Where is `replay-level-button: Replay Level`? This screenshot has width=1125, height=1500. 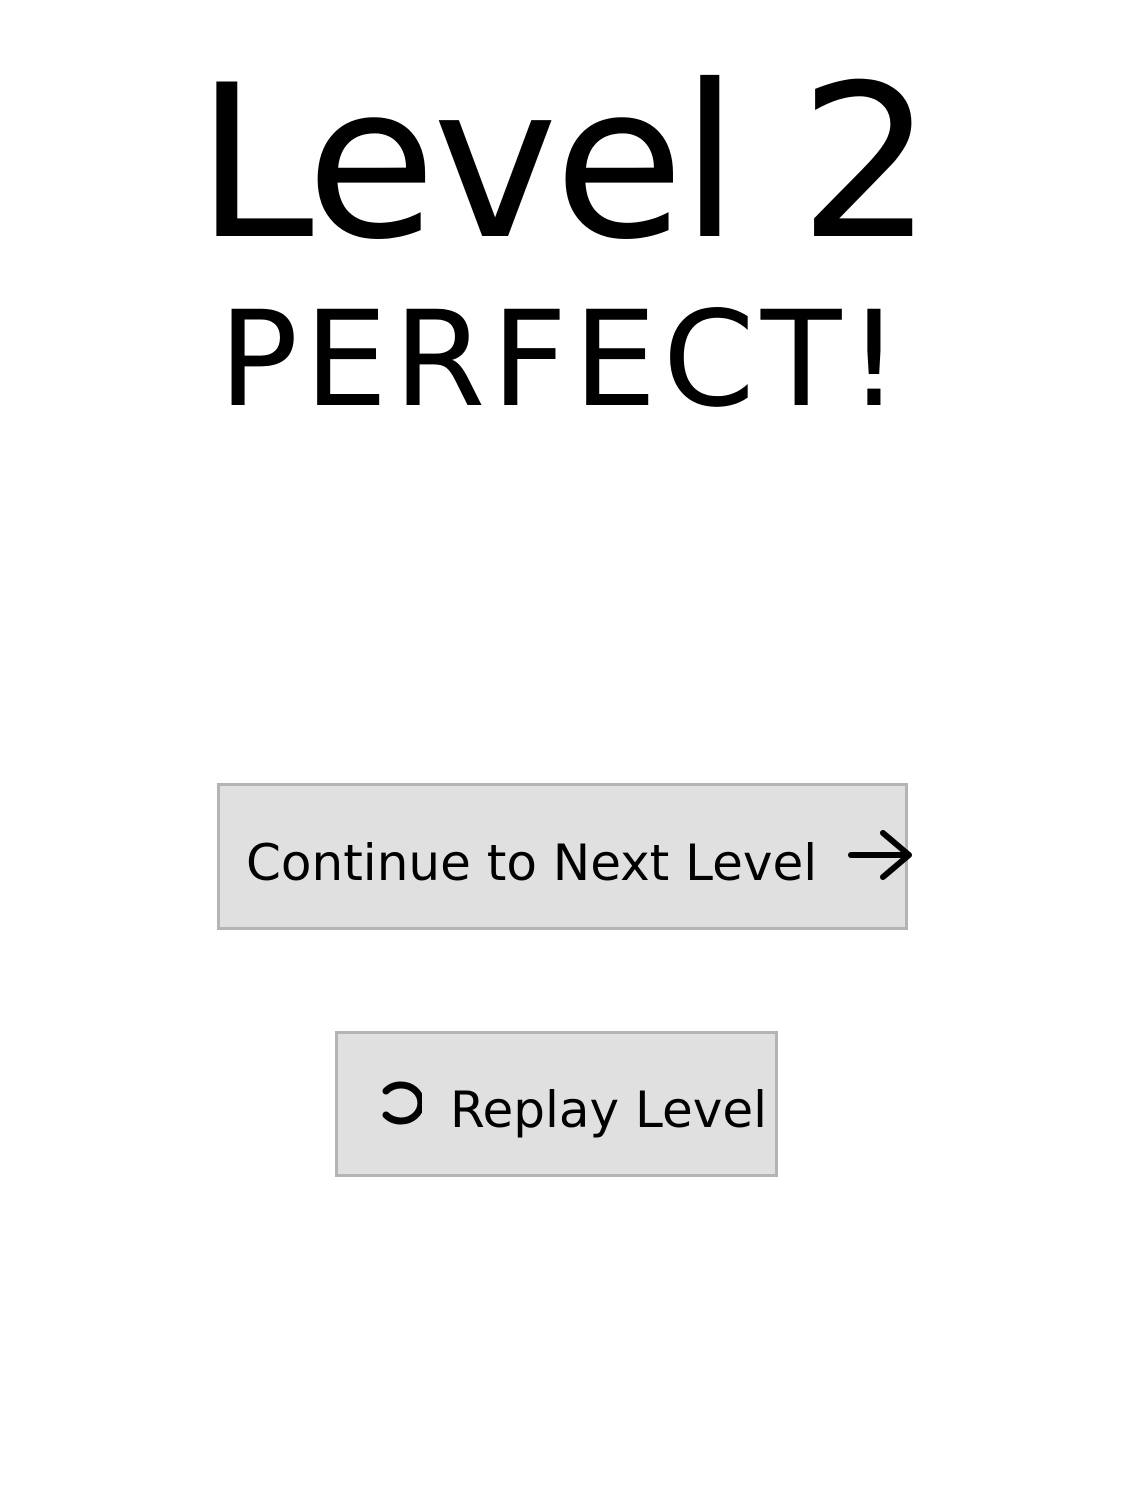
replay-level-button: Replay Level is located at coordinates (556, 1104).